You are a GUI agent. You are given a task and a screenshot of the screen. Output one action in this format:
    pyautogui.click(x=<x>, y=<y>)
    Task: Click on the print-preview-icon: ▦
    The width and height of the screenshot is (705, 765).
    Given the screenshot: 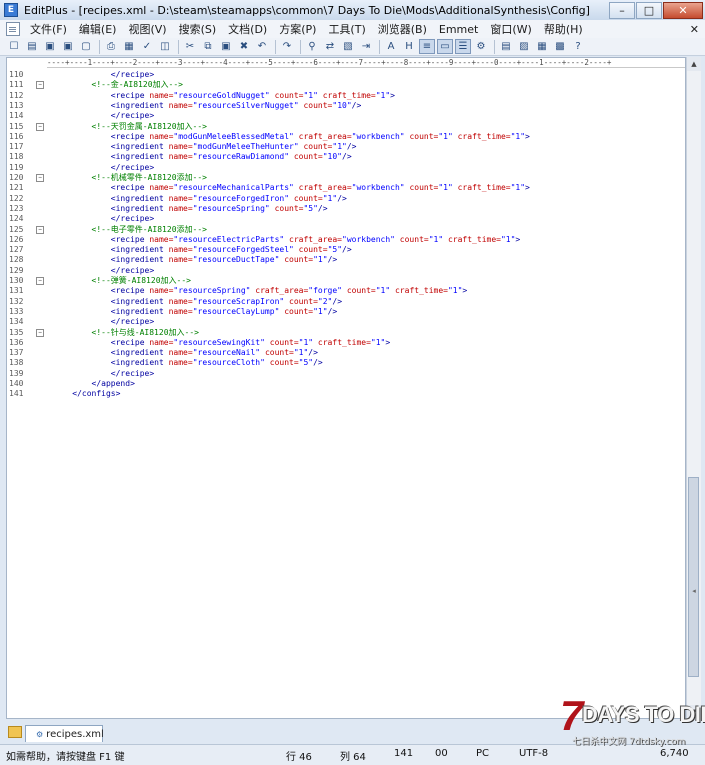 What is the action you would take?
    pyautogui.click(x=129, y=46)
    